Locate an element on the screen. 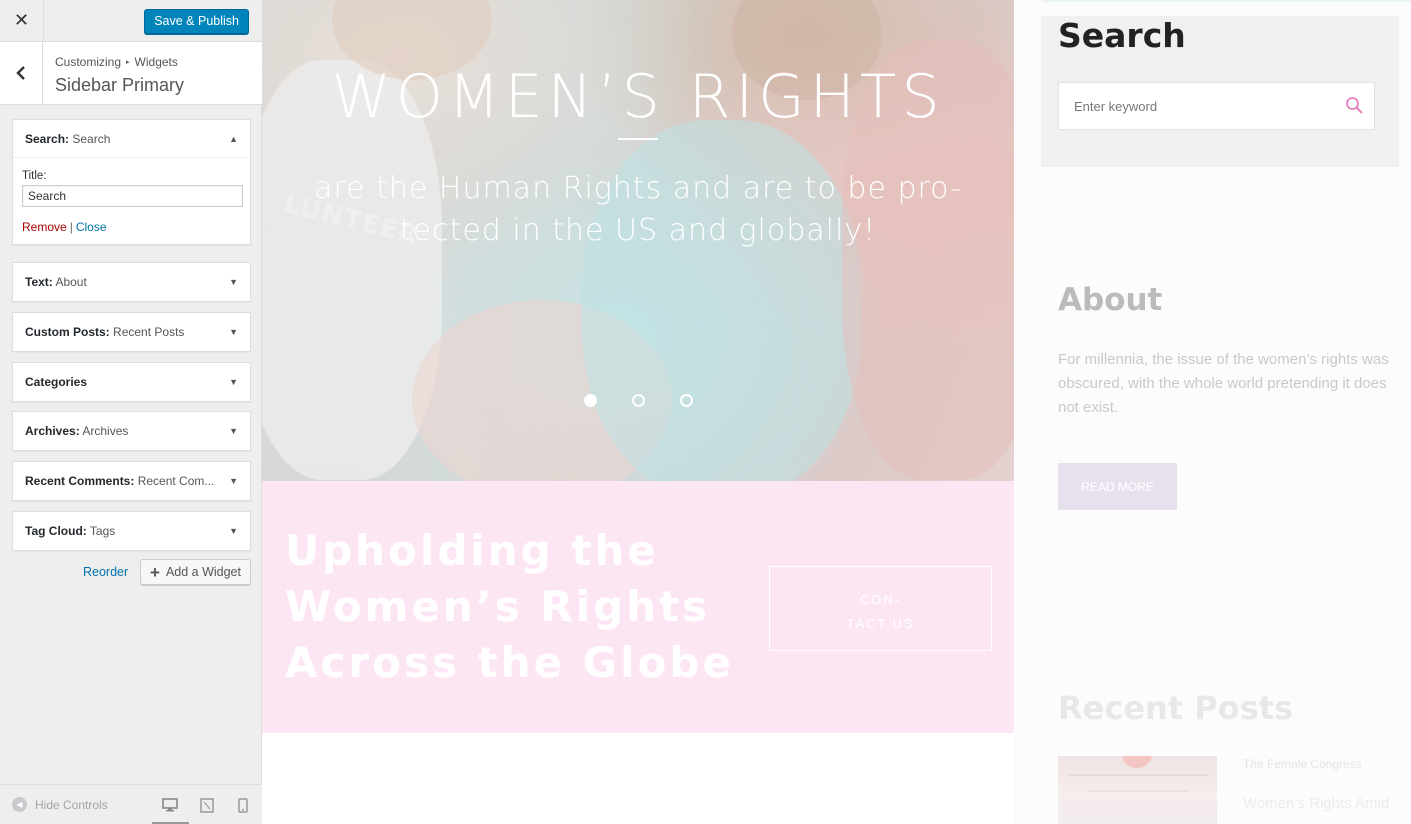  widget-name: Archives: is located at coordinates (52, 431).